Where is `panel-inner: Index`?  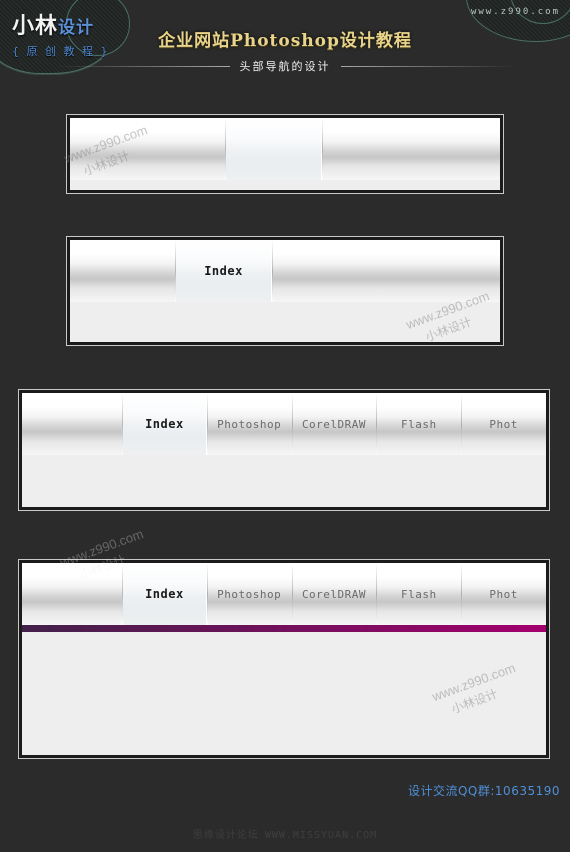 panel-inner: Index is located at coordinates (285, 291).